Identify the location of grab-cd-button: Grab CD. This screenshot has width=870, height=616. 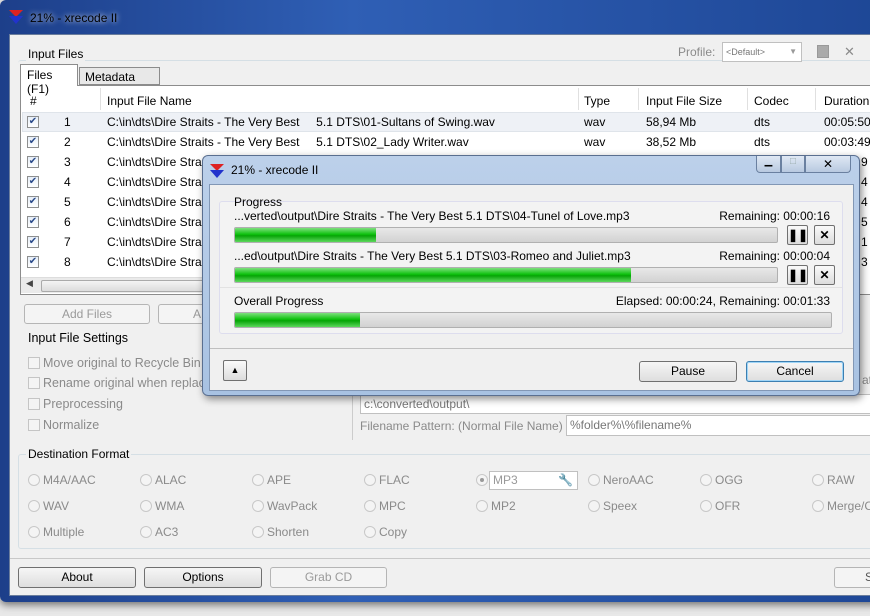
(328, 577).